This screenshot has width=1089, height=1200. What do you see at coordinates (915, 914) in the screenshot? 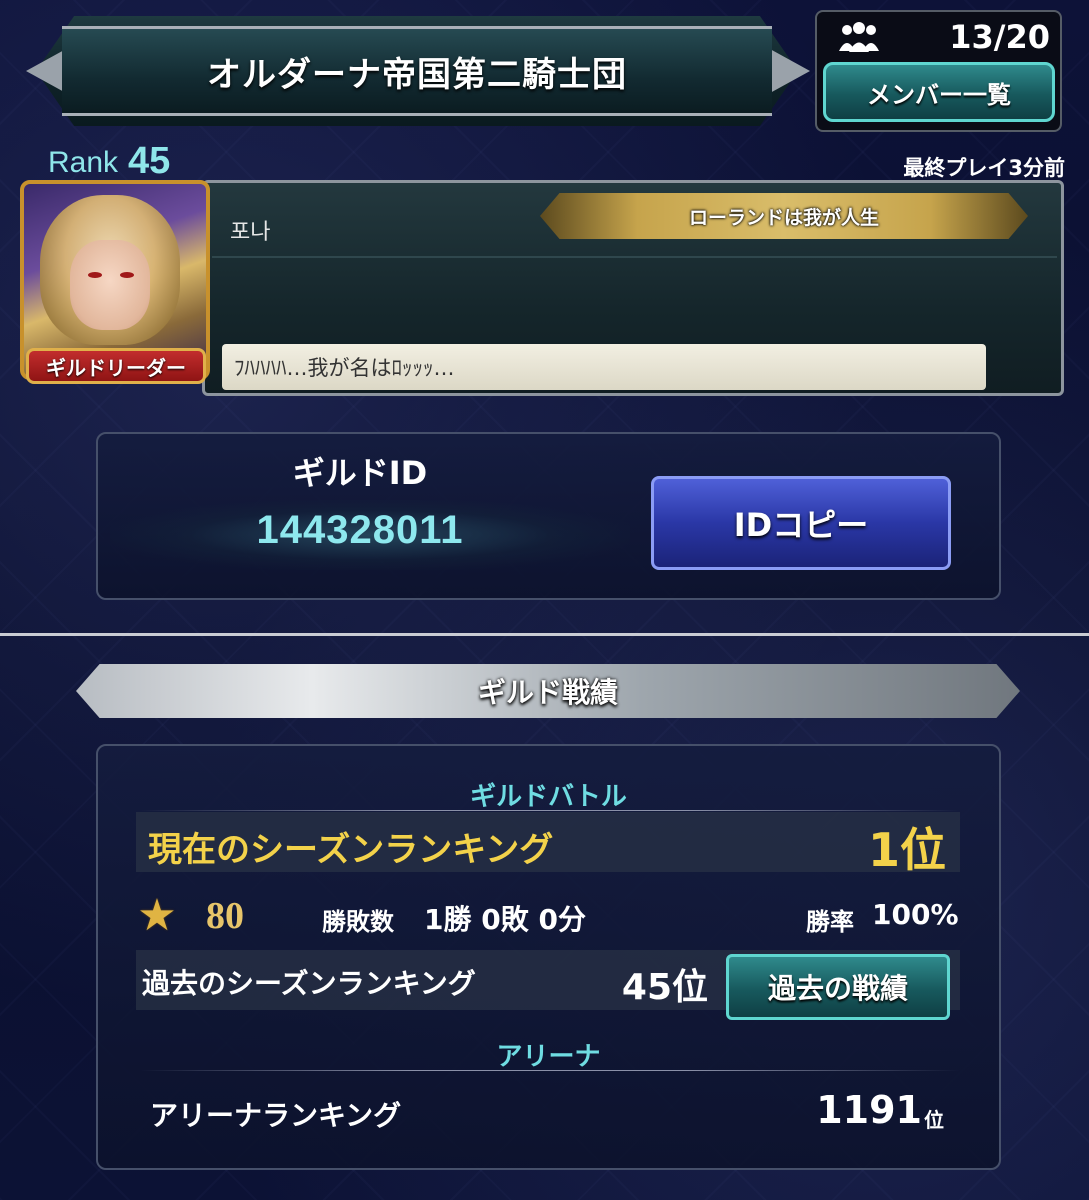
I see `win-rate-value: 100%` at bounding box center [915, 914].